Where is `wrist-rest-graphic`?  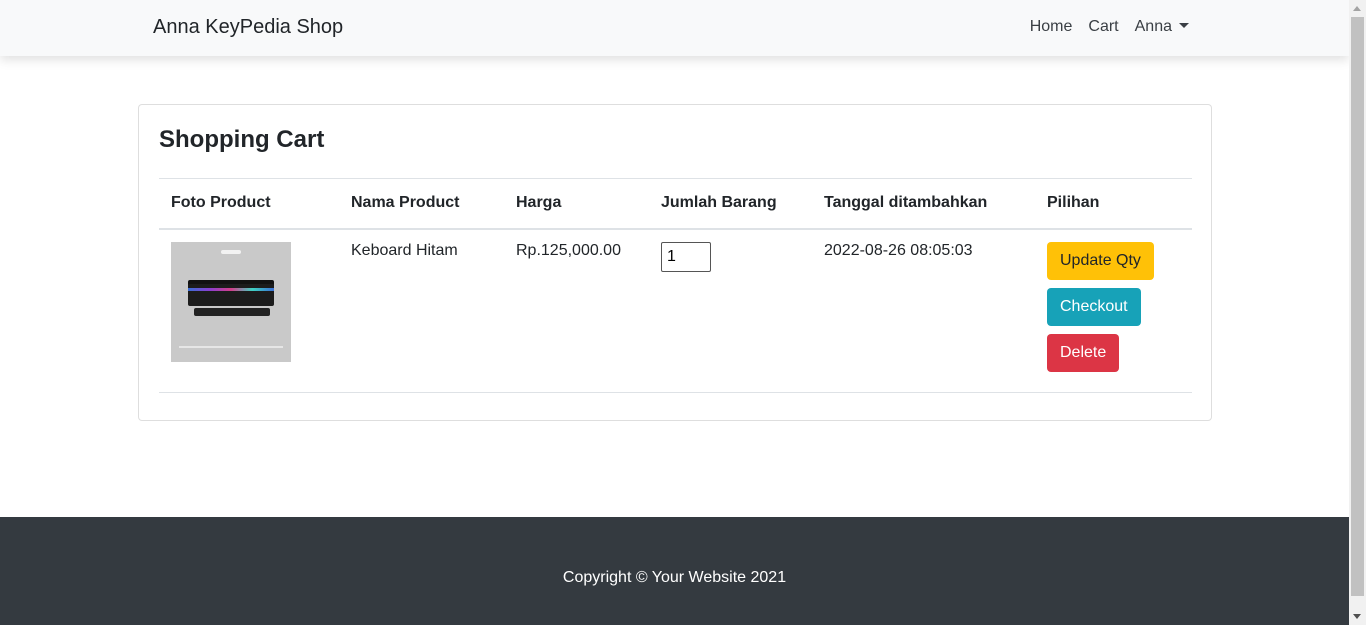
wrist-rest-graphic is located at coordinates (232, 311).